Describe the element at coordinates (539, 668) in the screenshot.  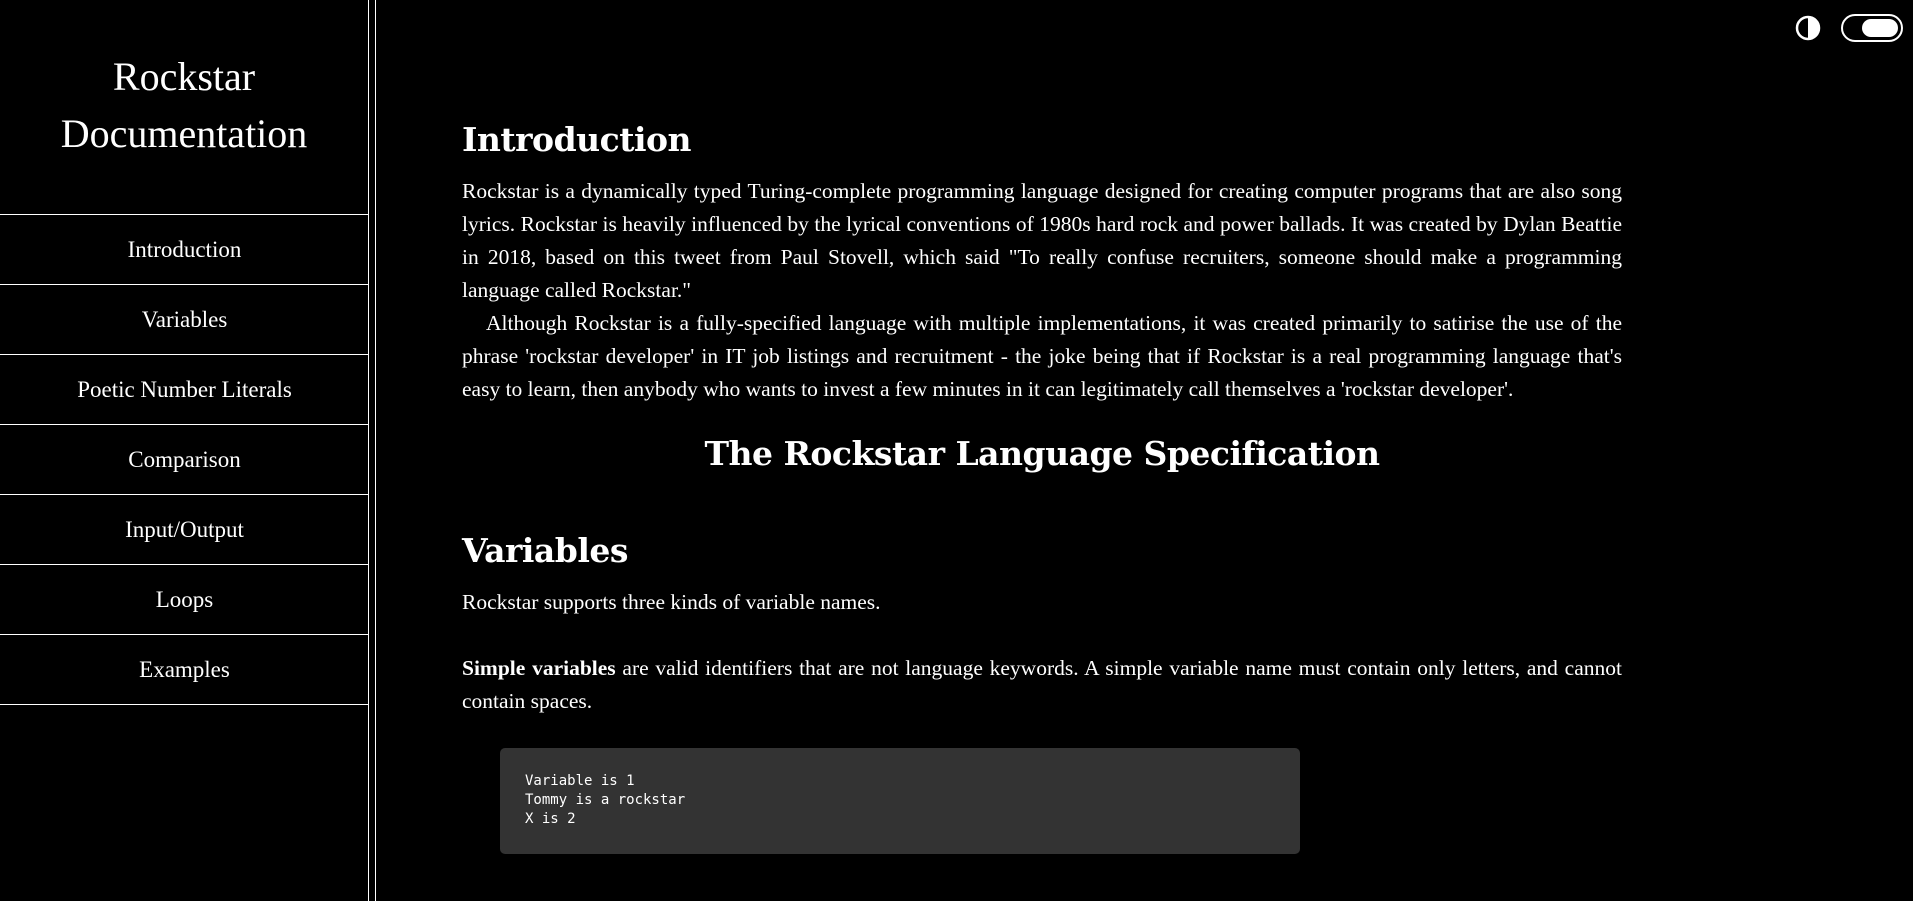
I see `simple-variables-term: Simple variables` at that location.